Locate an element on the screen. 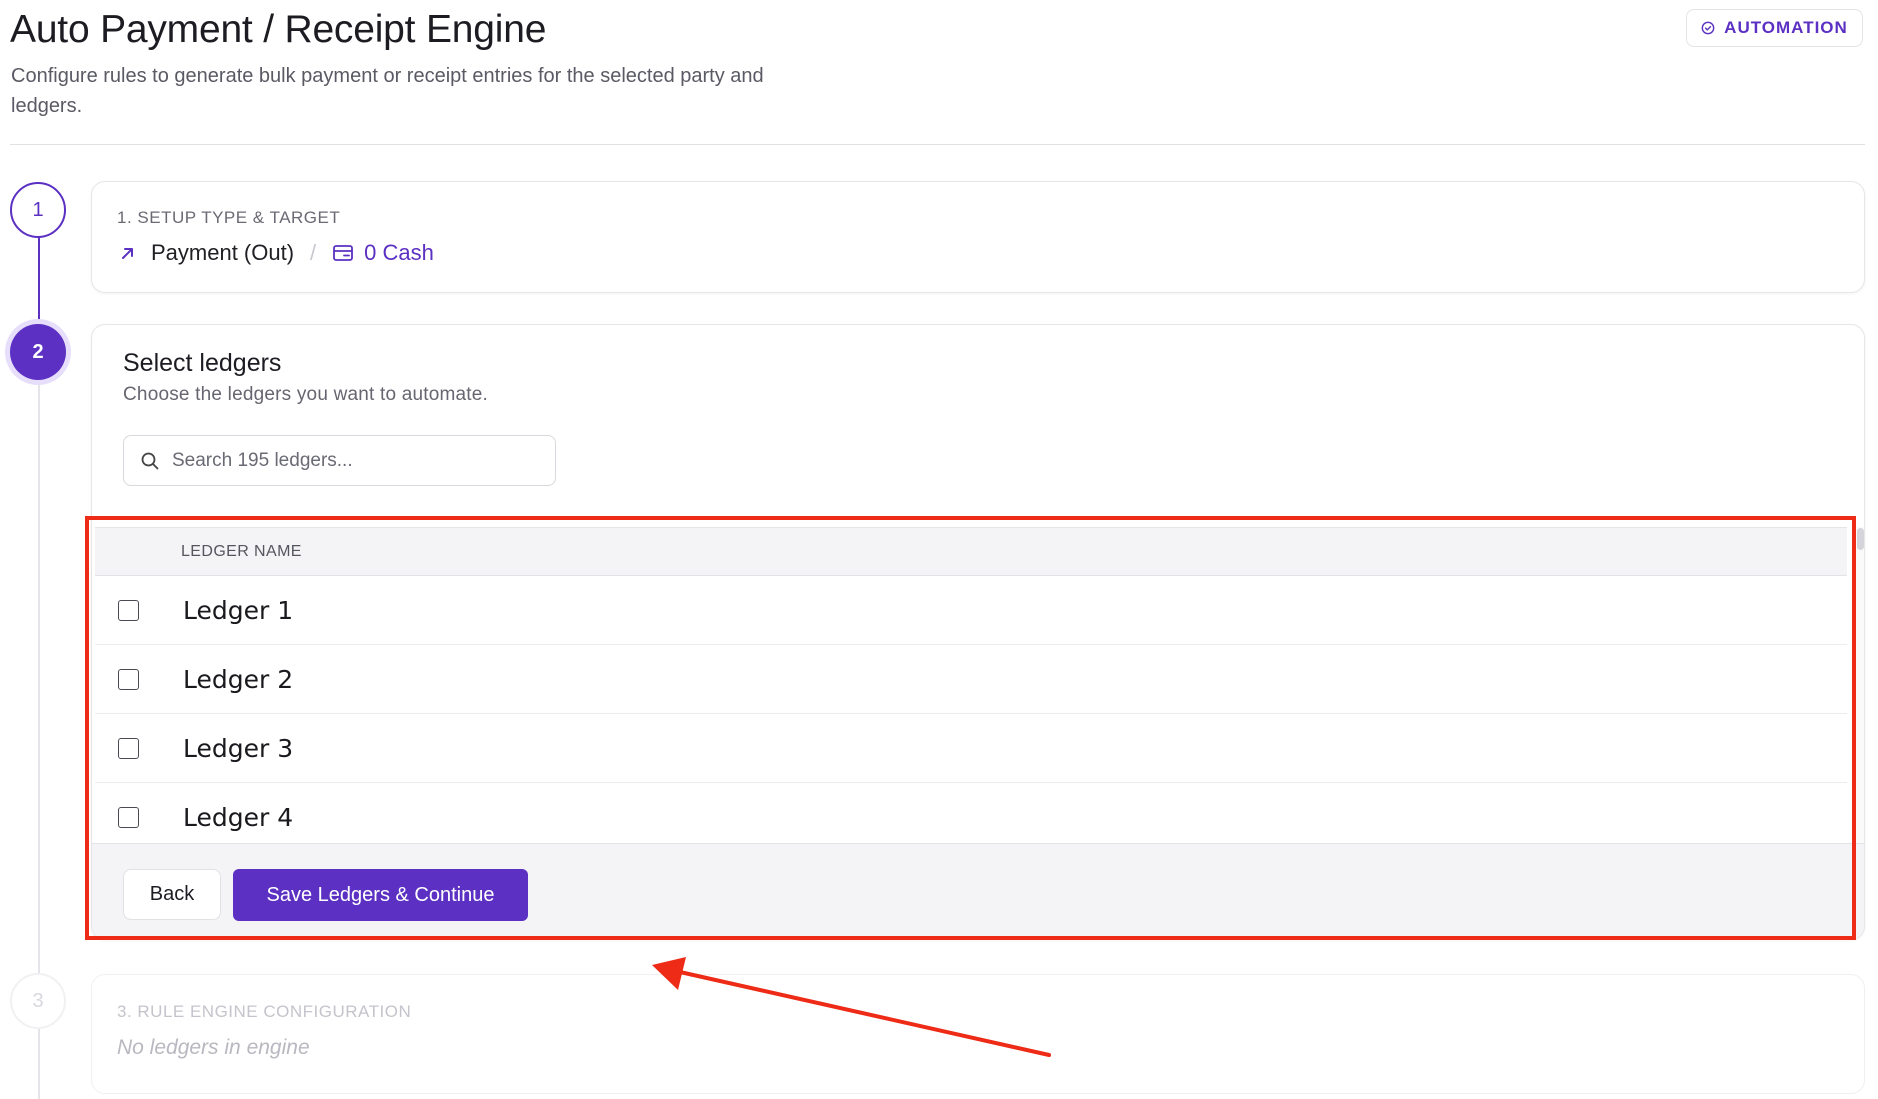  ledger-name: Ledger 4 is located at coordinates (238, 817).